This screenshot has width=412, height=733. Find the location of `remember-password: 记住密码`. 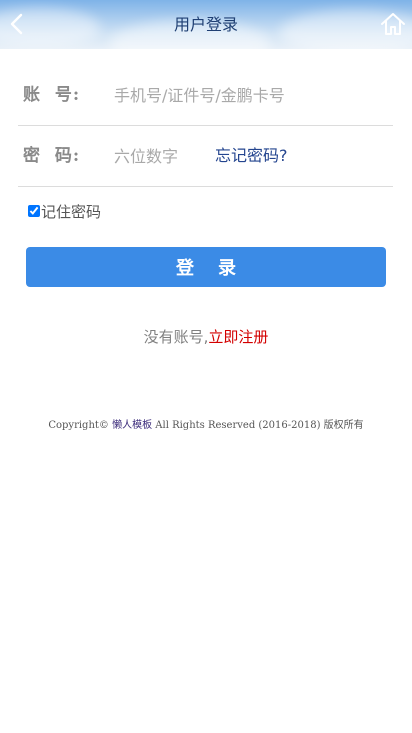

remember-password: 记住密码 is located at coordinates (64, 211).